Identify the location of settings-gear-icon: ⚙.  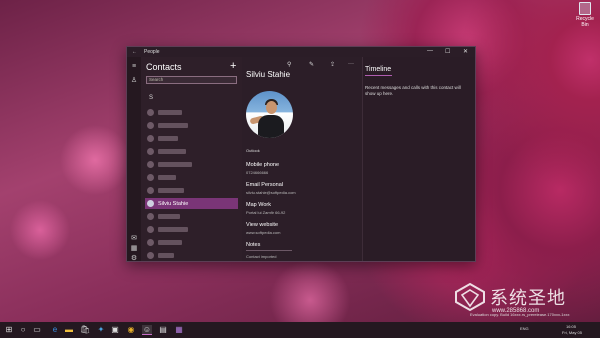
(134, 258).